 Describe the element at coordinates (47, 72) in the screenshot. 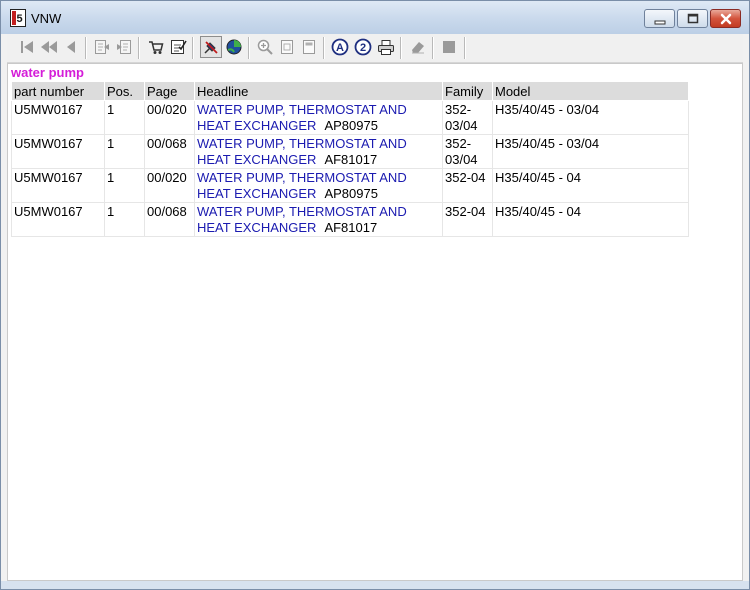

I see `search-term-title: water pump` at that location.